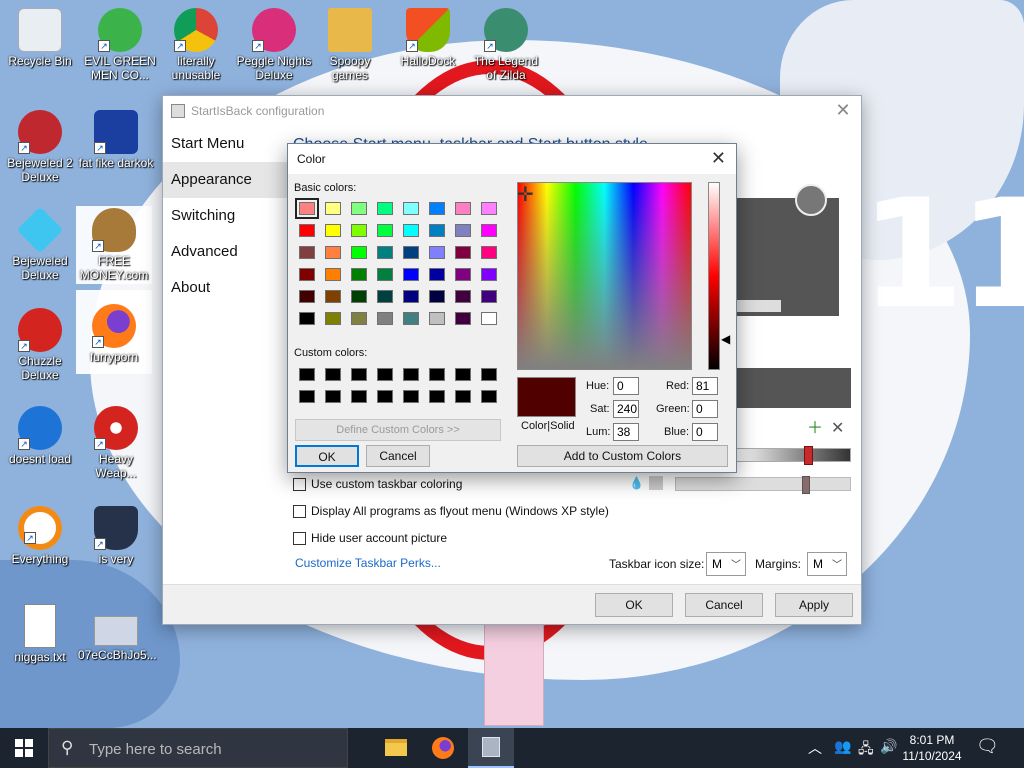 This screenshot has height=768, width=1024. I want to click on taskbar-firefox, so click(443, 748).